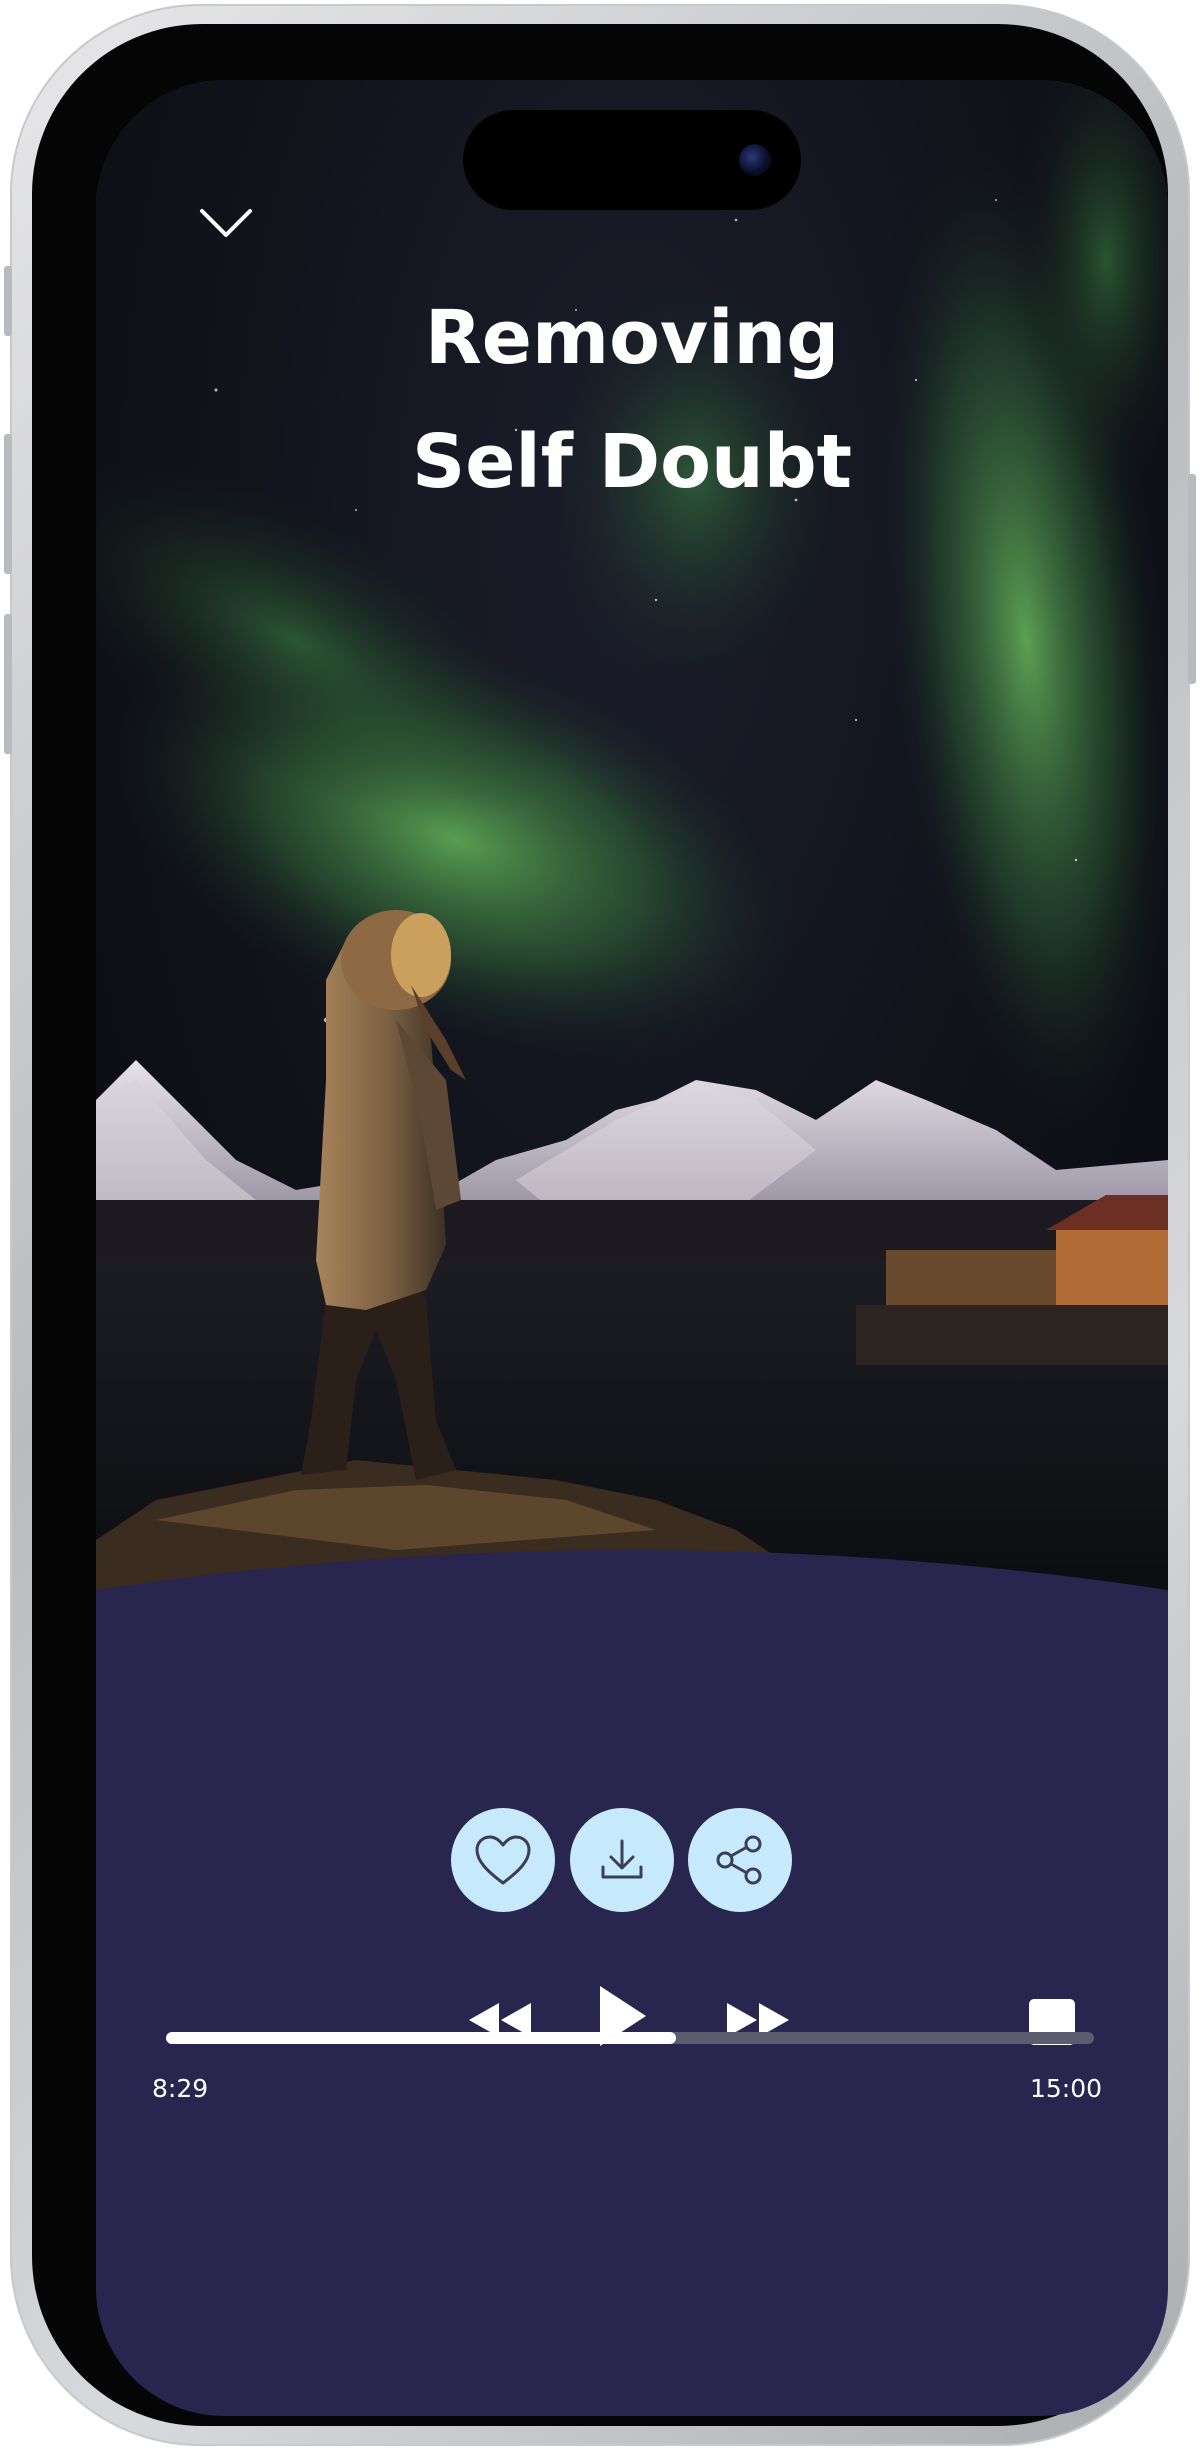 The width and height of the screenshot is (1200, 2454). I want to click on download-button, so click(622, 1860).